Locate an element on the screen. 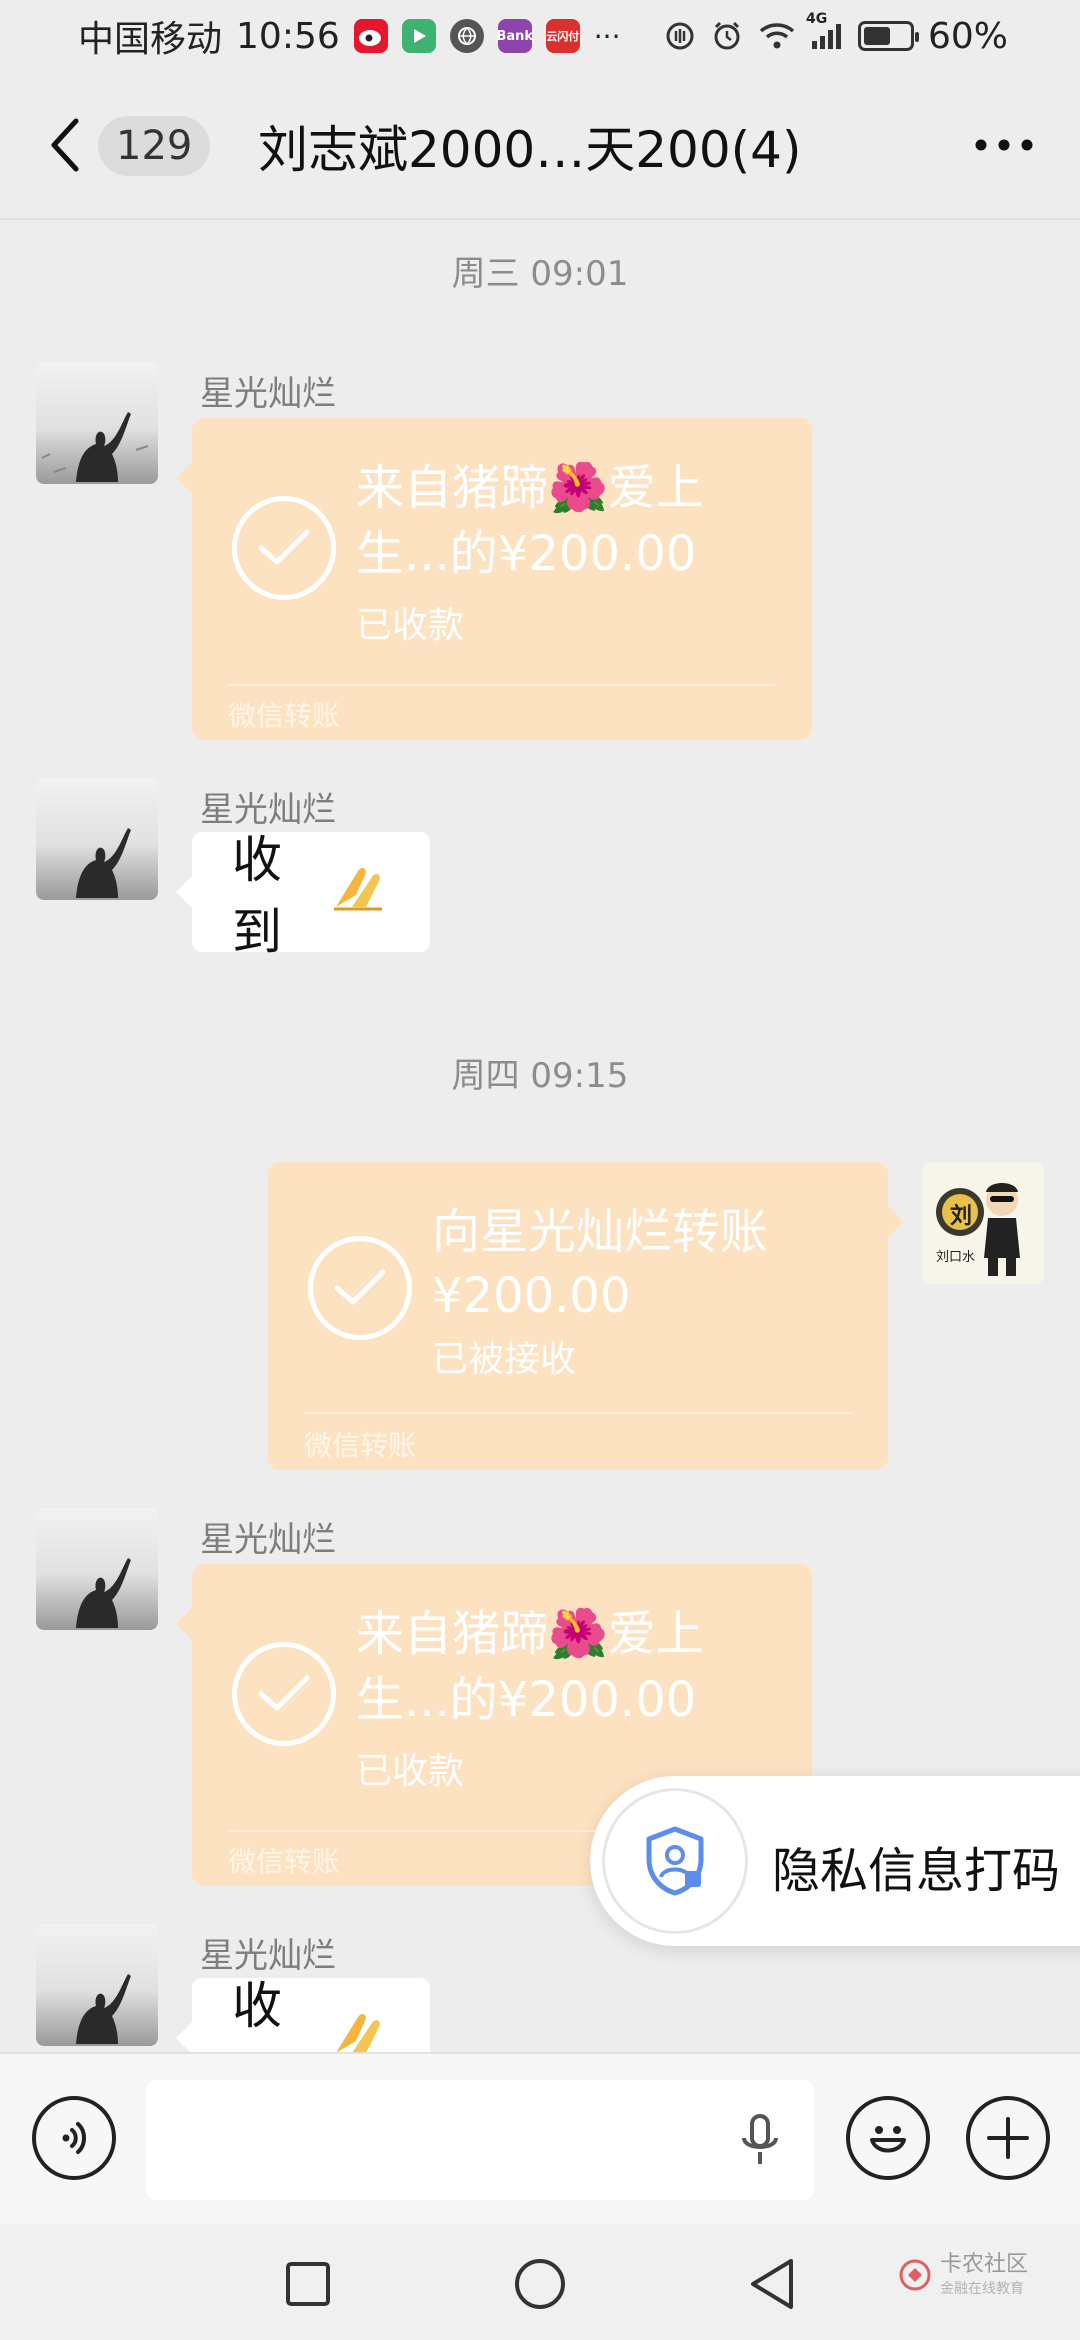 This screenshot has width=1080, height=2340. privacy-mask-popup: 隐私信息打码 is located at coordinates (835, 1861).